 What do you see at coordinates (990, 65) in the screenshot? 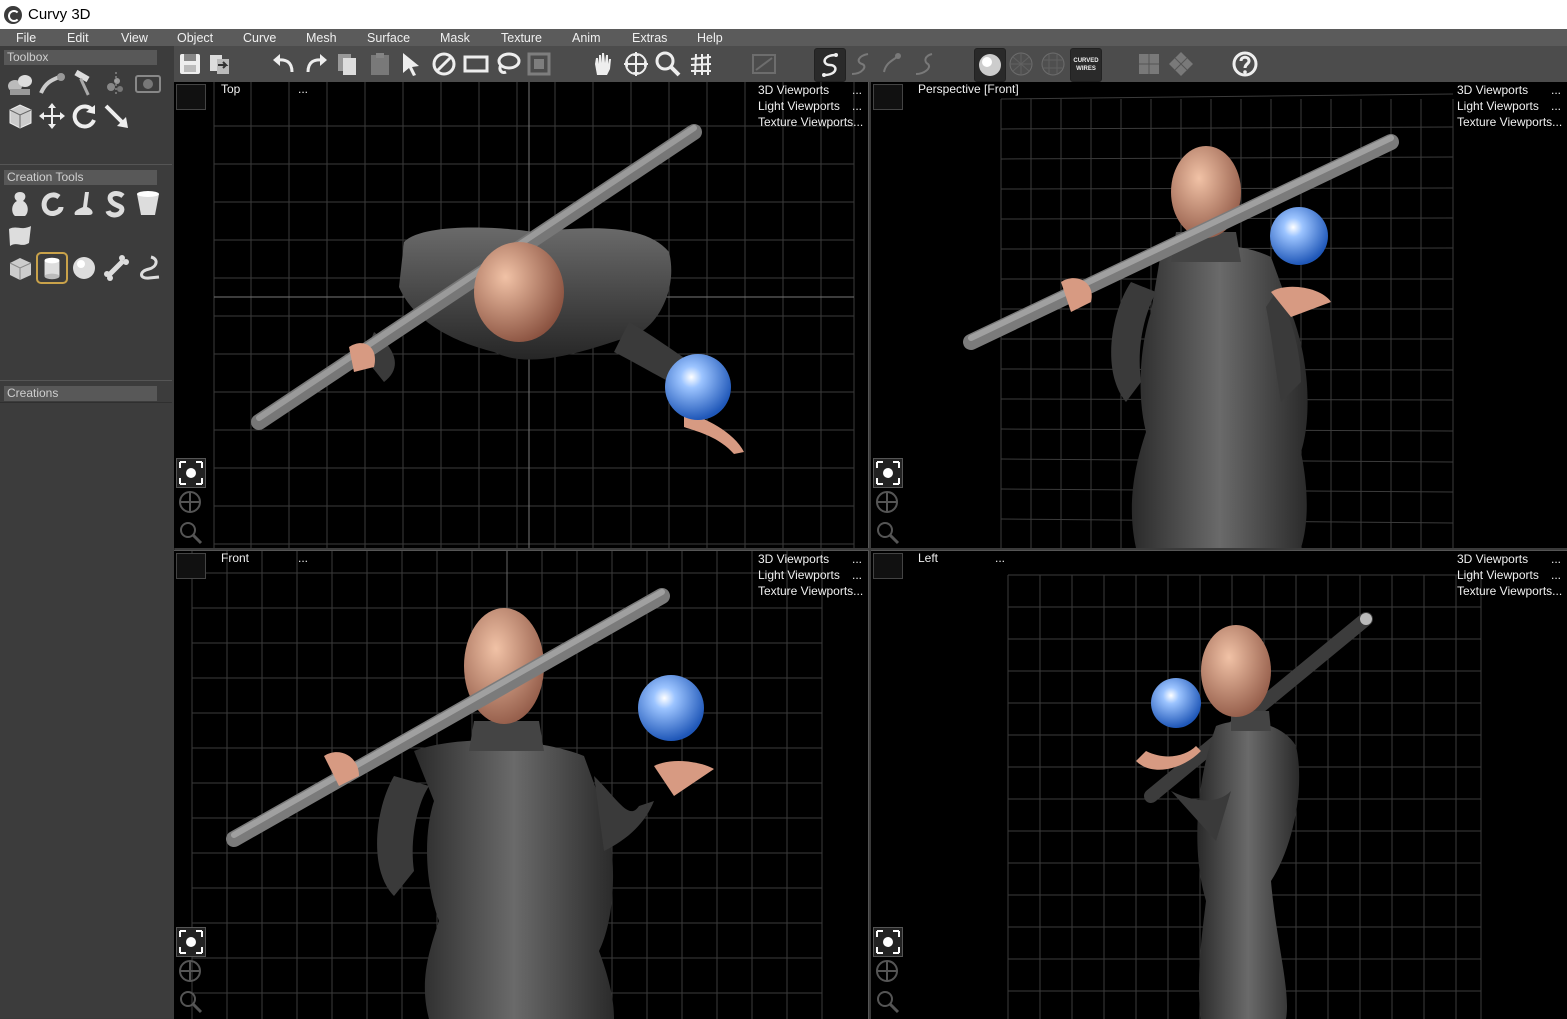
I see `shaded-sphere-icon` at bounding box center [990, 65].